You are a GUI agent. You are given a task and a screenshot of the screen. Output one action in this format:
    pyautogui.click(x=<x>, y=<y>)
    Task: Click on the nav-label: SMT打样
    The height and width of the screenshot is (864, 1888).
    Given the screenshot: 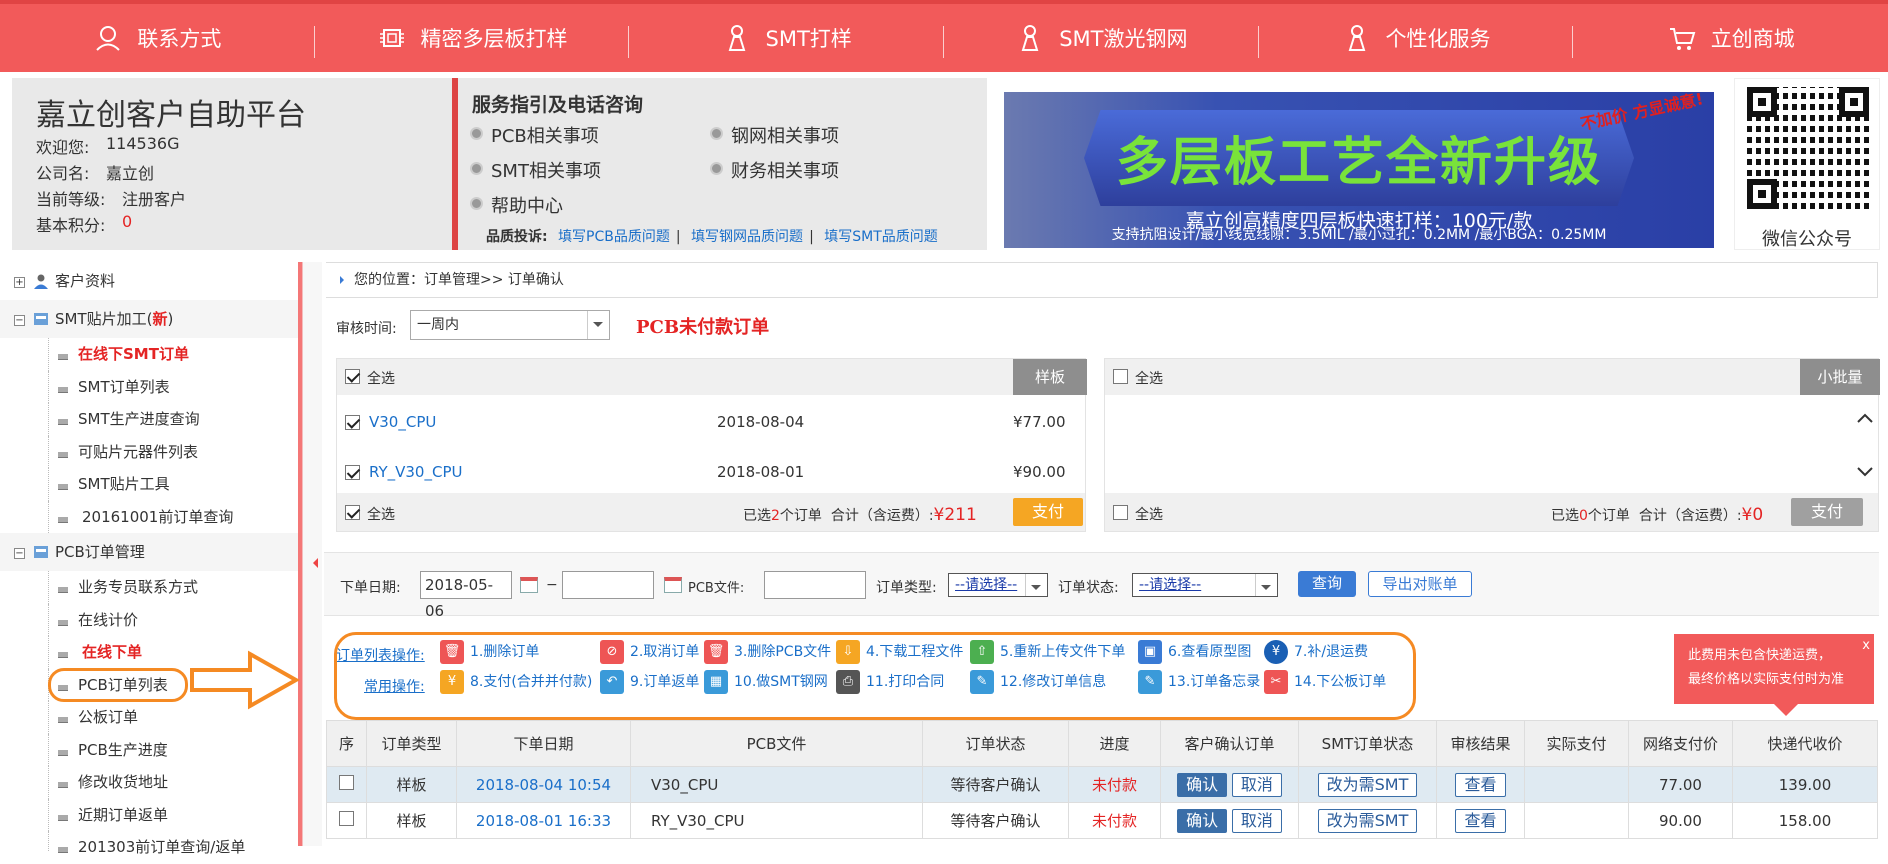 What is the action you would take?
    pyautogui.click(x=808, y=39)
    